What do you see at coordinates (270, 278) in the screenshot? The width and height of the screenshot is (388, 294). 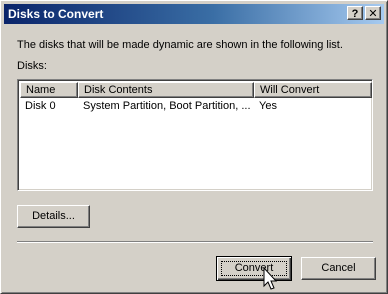 I see `arrow-cursor-icon` at bounding box center [270, 278].